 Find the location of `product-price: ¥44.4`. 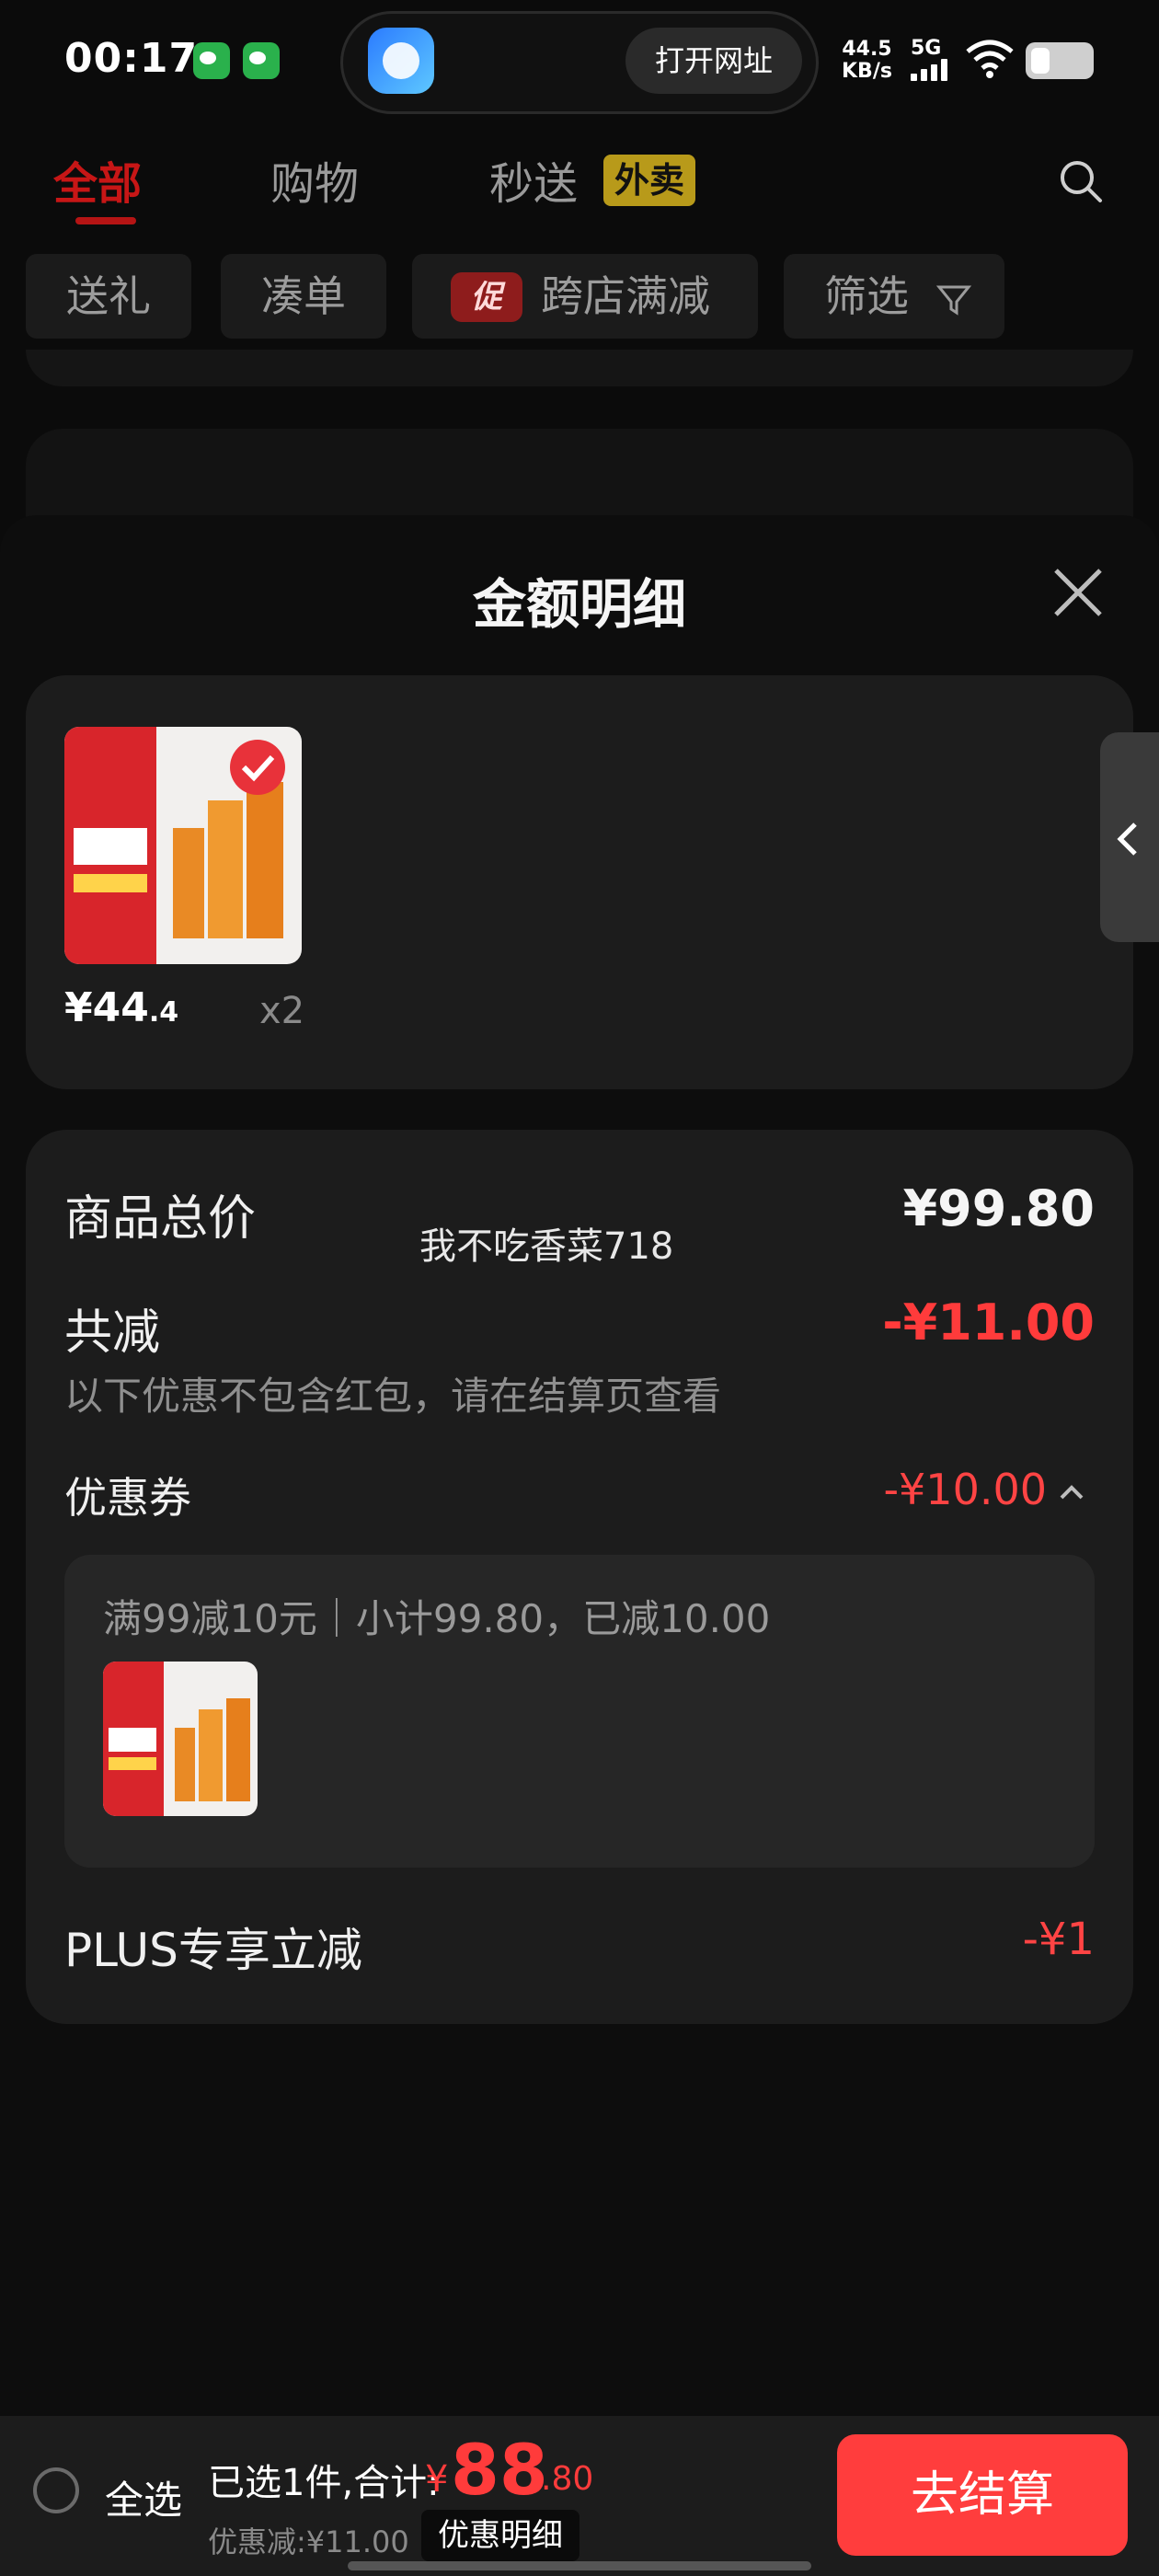

product-price: ¥44.4 is located at coordinates (121, 1007).